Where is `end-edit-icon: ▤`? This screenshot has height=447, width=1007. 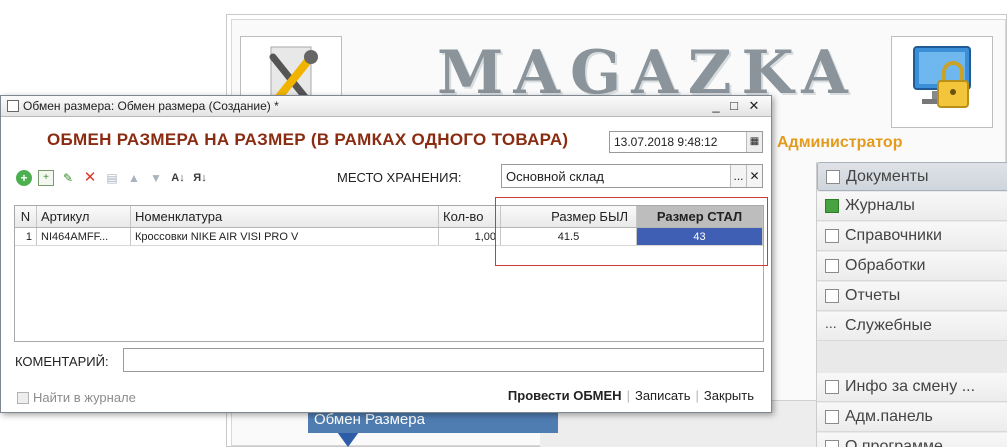
end-edit-icon: ▤ is located at coordinates (112, 178).